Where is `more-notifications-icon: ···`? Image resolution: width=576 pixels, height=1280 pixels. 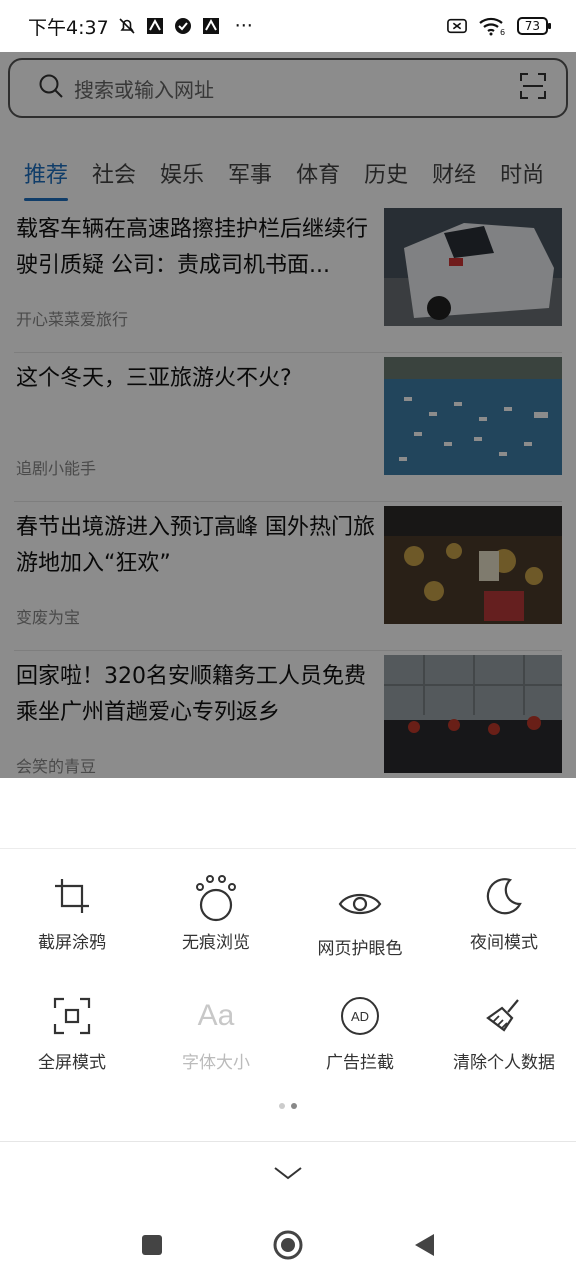 more-notifications-icon: ··· is located at coordinates (243, 26).